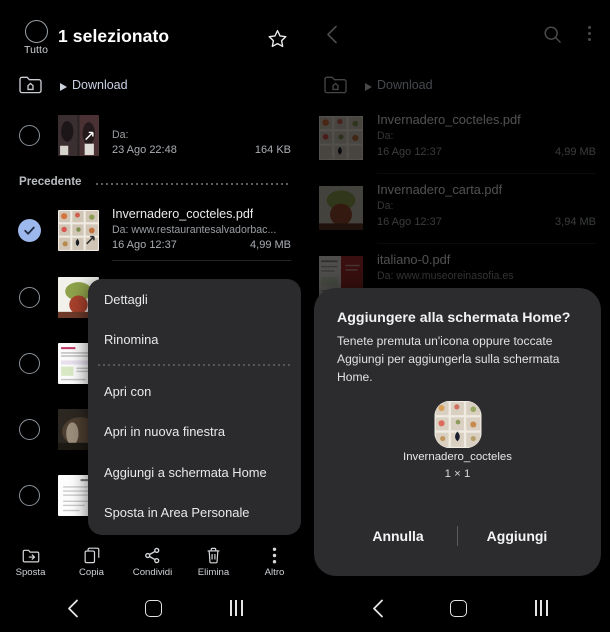  I want to click on redacted-filename-block, so click(202, 116).